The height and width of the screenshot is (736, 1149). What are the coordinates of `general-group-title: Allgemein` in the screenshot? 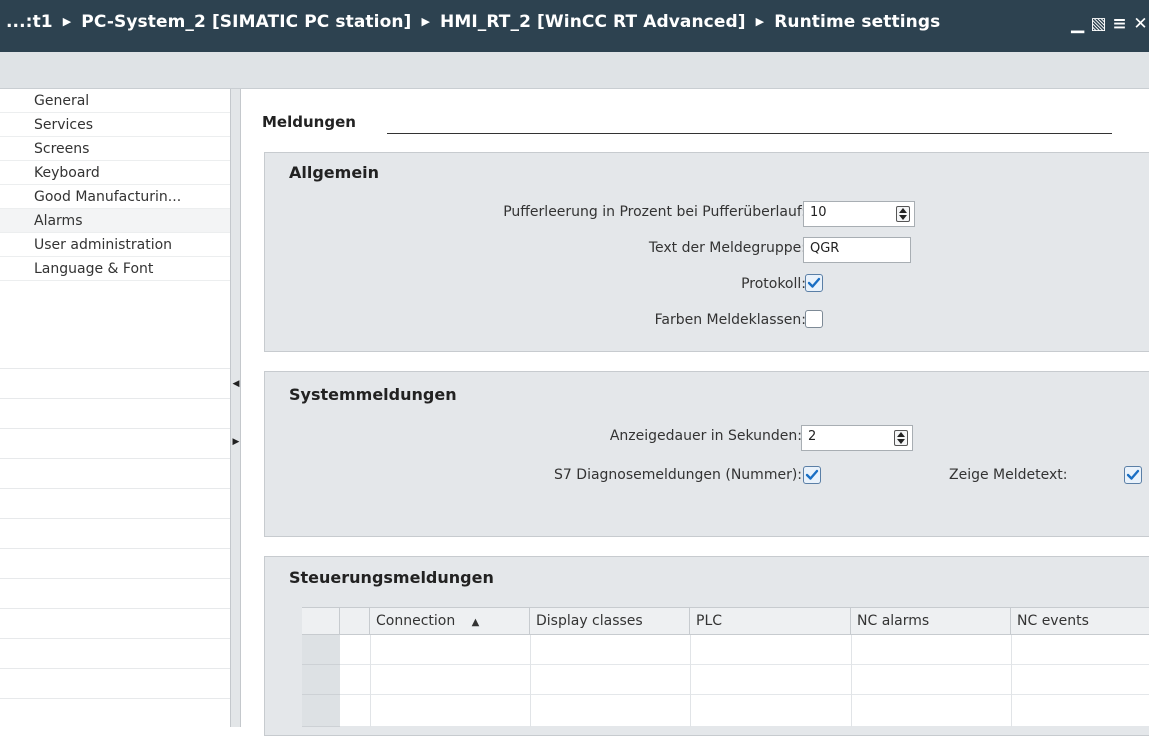 It's located at (334, 172).